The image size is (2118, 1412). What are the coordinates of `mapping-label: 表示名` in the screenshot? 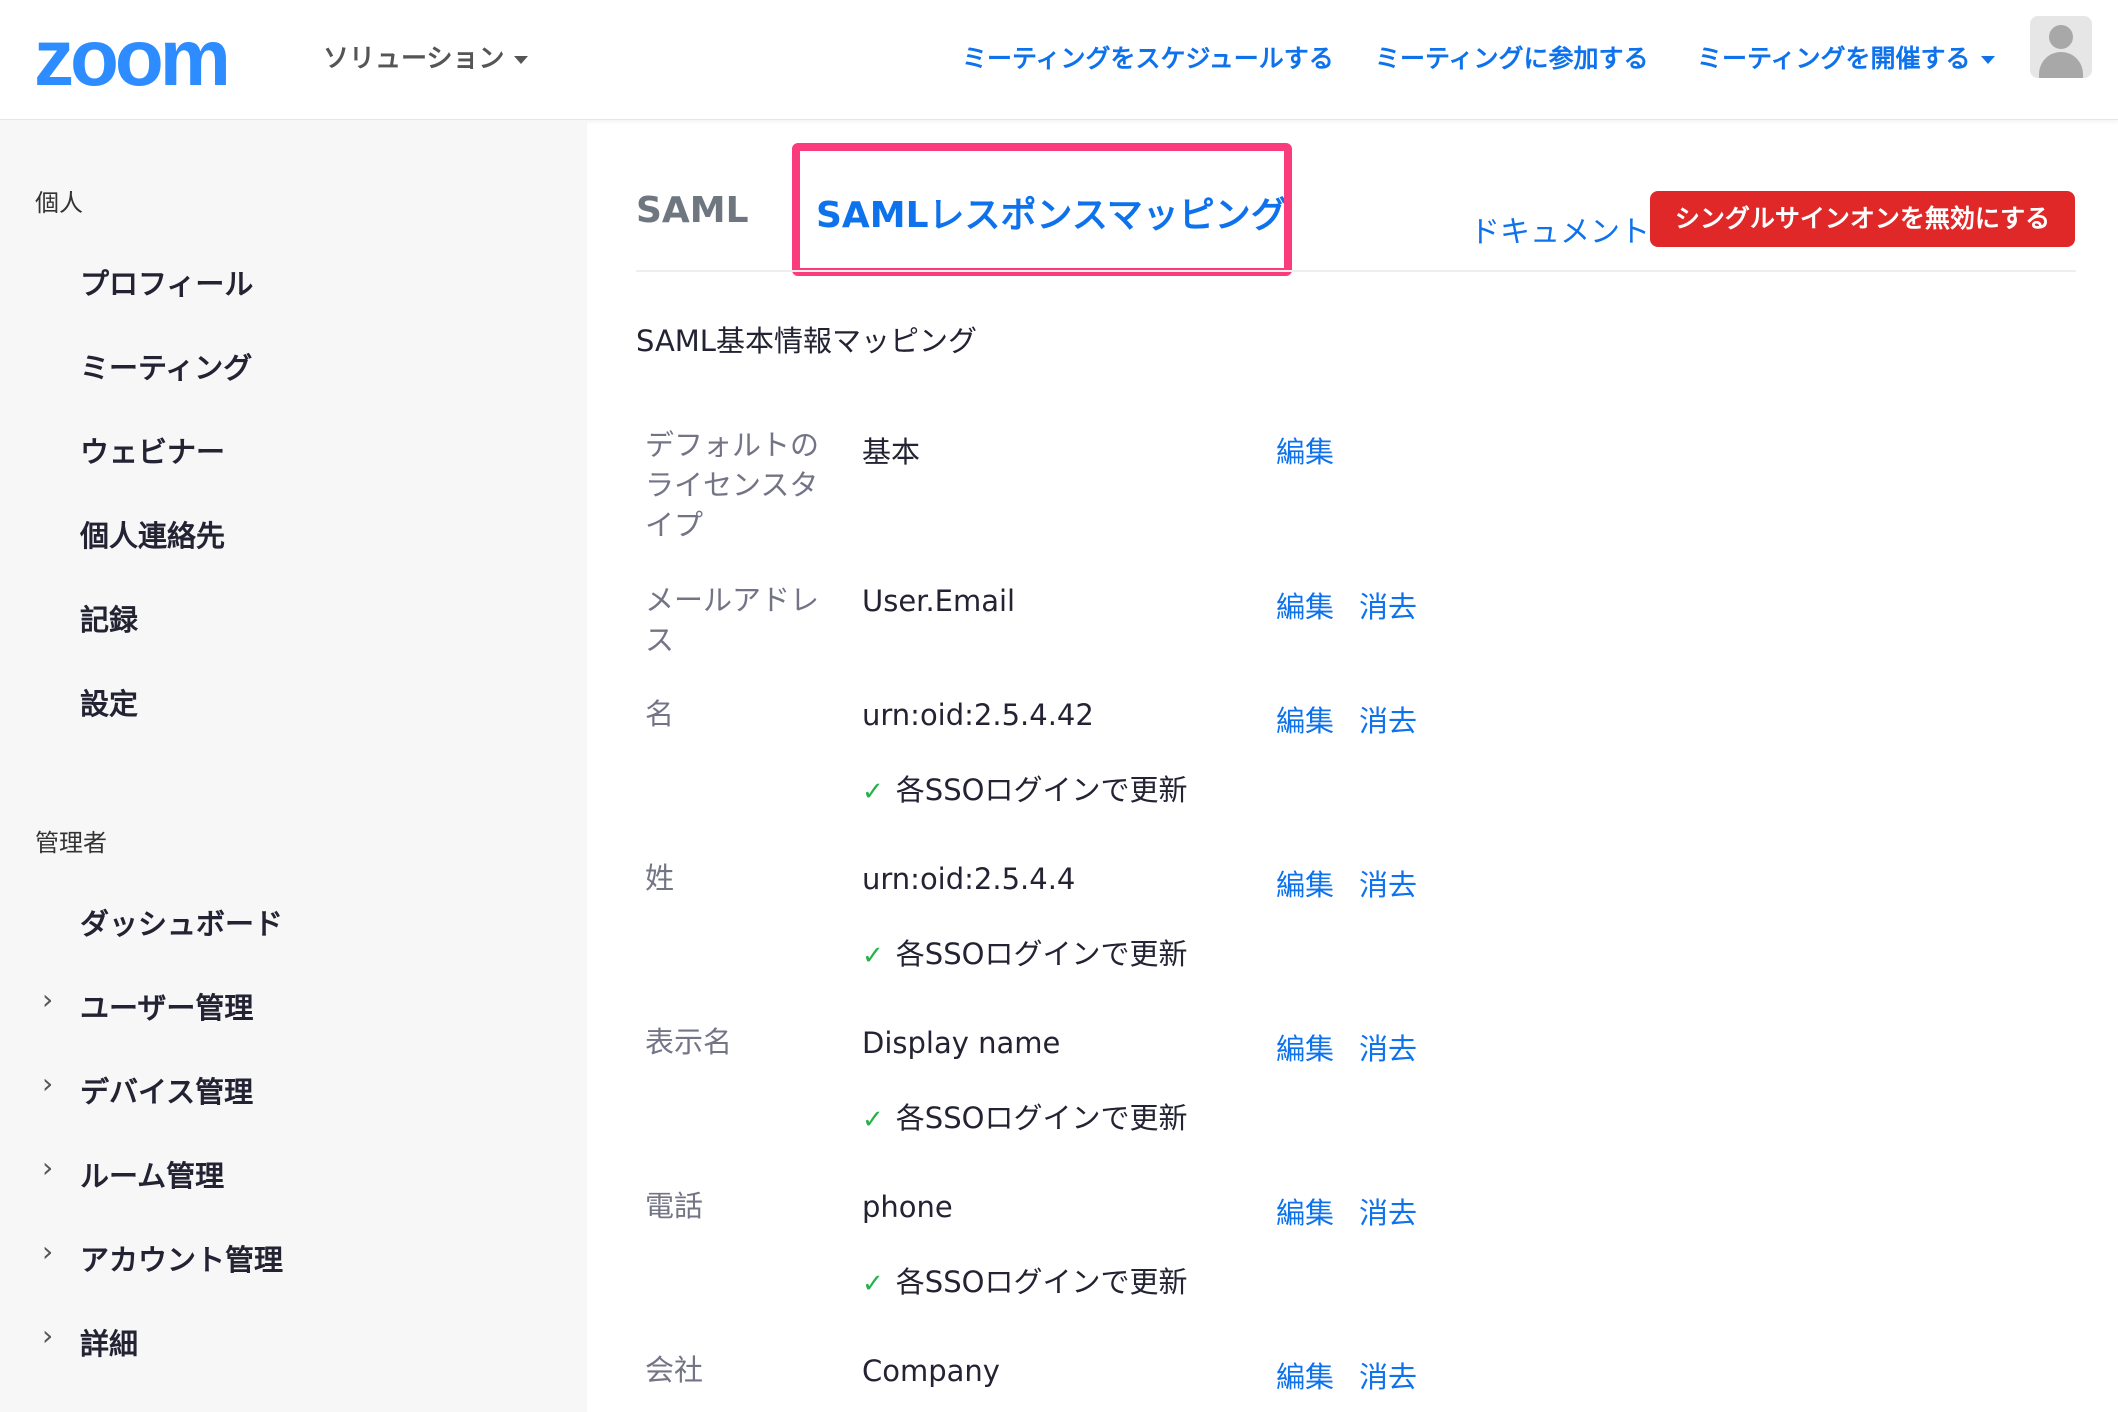 It's located at (689, 1042).